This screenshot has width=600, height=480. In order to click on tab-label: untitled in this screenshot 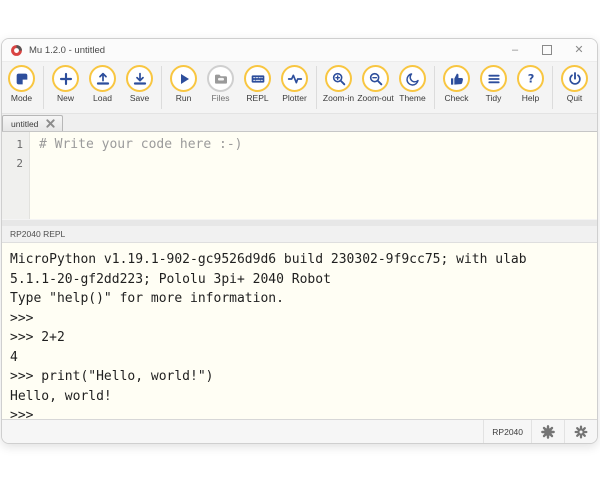, I will do `click(25, 123)`.